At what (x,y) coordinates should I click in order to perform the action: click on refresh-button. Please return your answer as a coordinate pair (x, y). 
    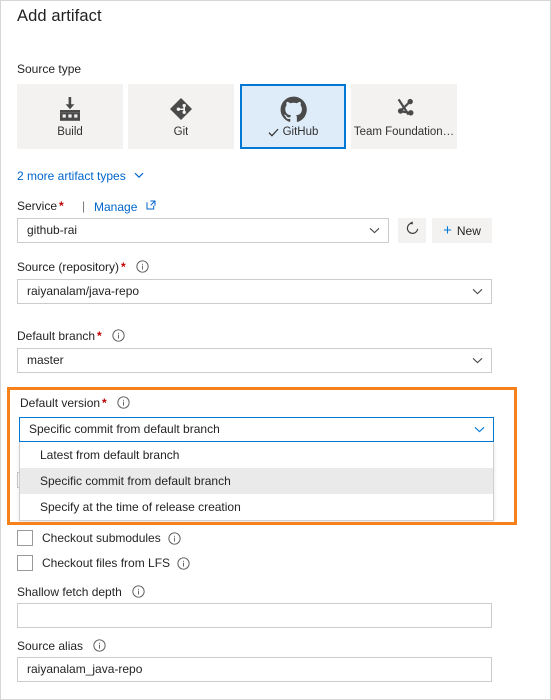
    Looking at the image, I should click on (412, 230).